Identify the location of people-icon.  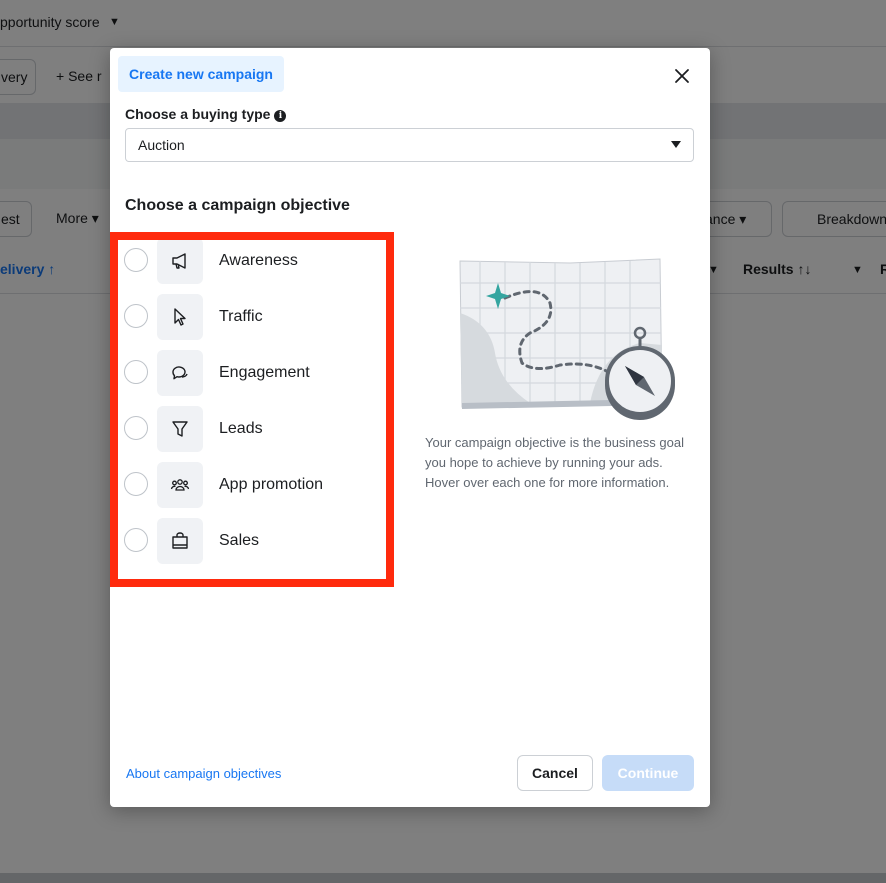
(180, 485).